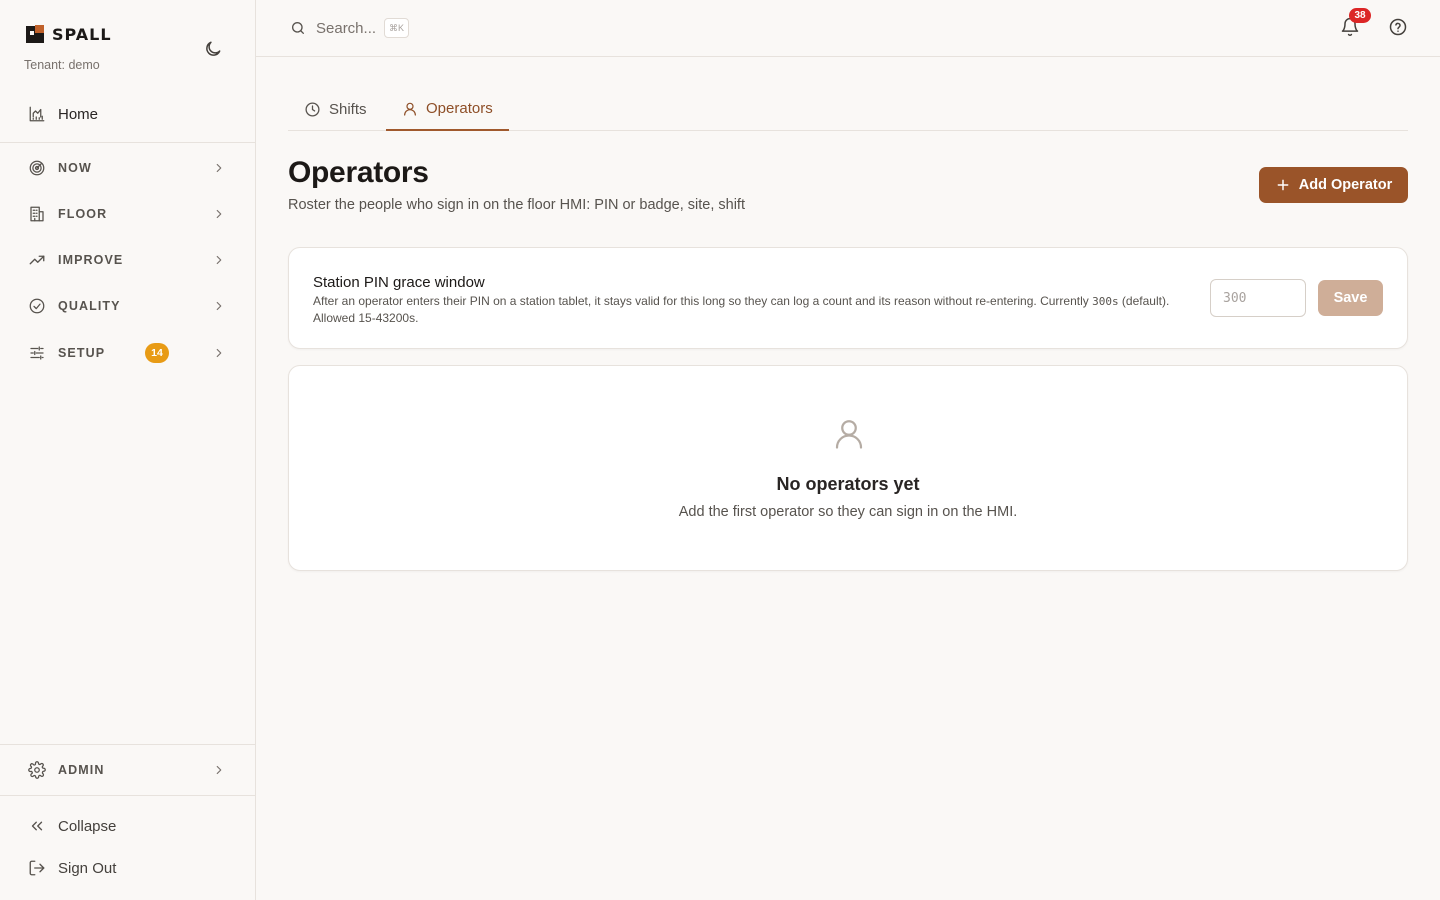 The image size is (1440, 900). I want to click on search-shortcut-hint: ⌘K, so click(397, 28).